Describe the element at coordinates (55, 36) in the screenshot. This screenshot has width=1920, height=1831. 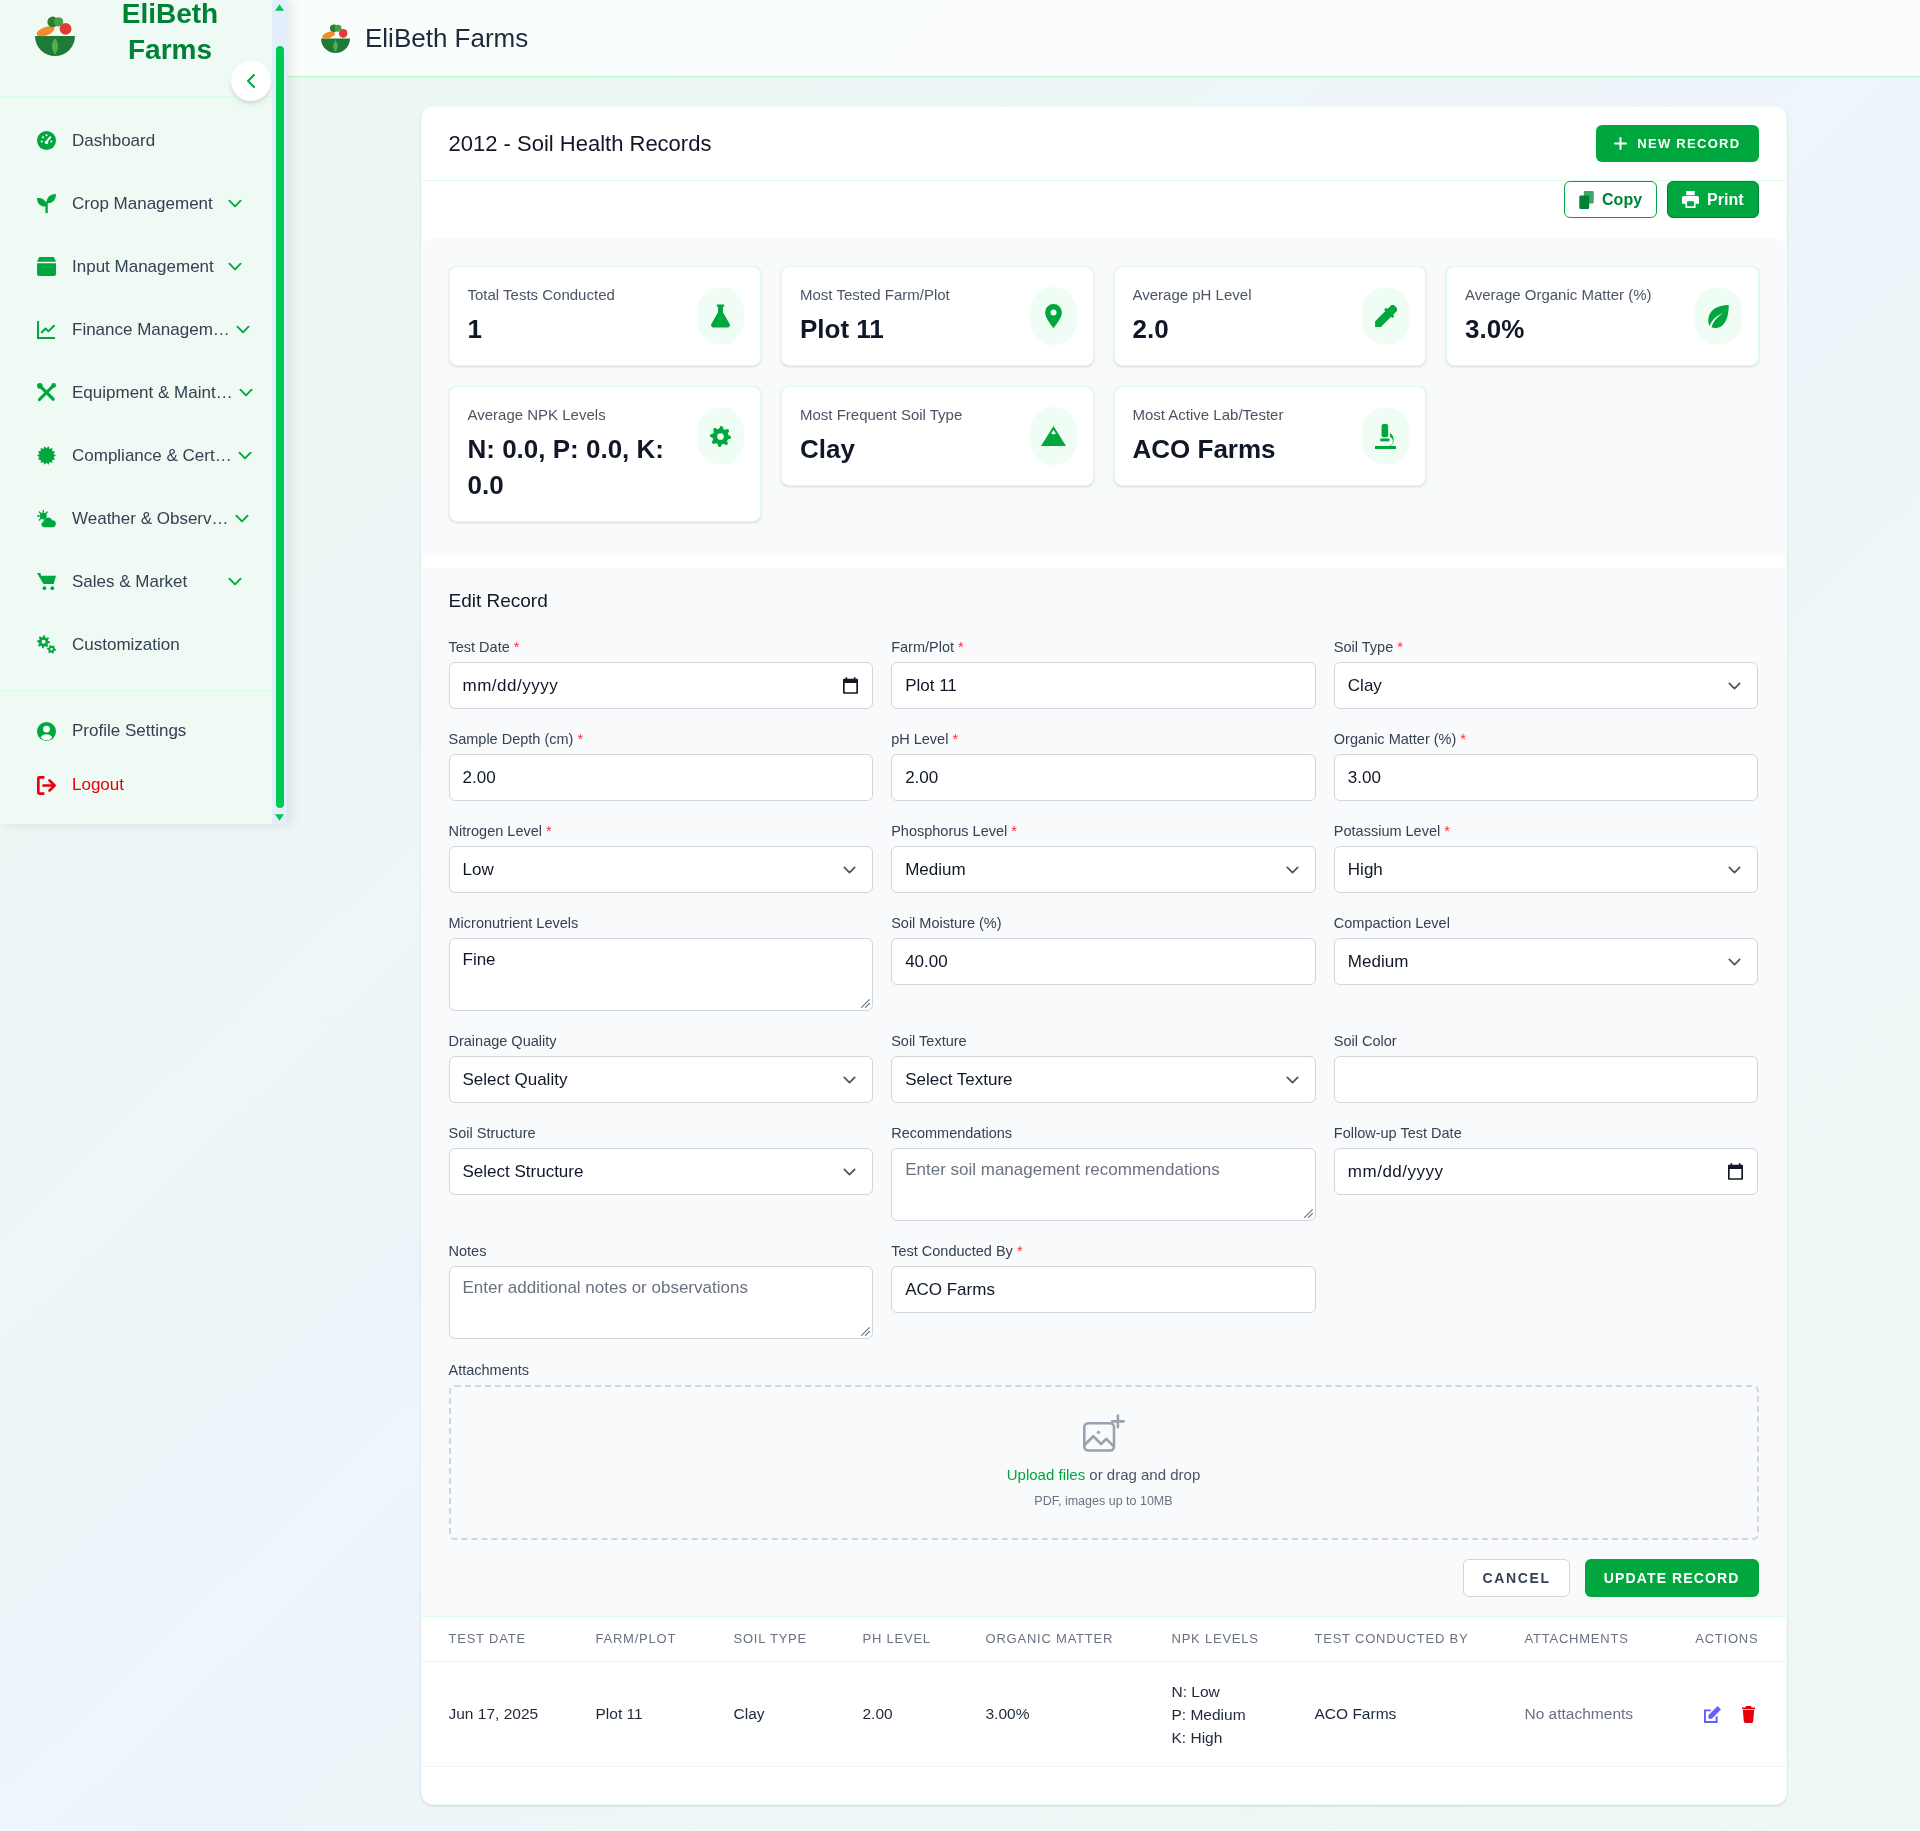
I see `vegetable-bowl-icon` at that location.